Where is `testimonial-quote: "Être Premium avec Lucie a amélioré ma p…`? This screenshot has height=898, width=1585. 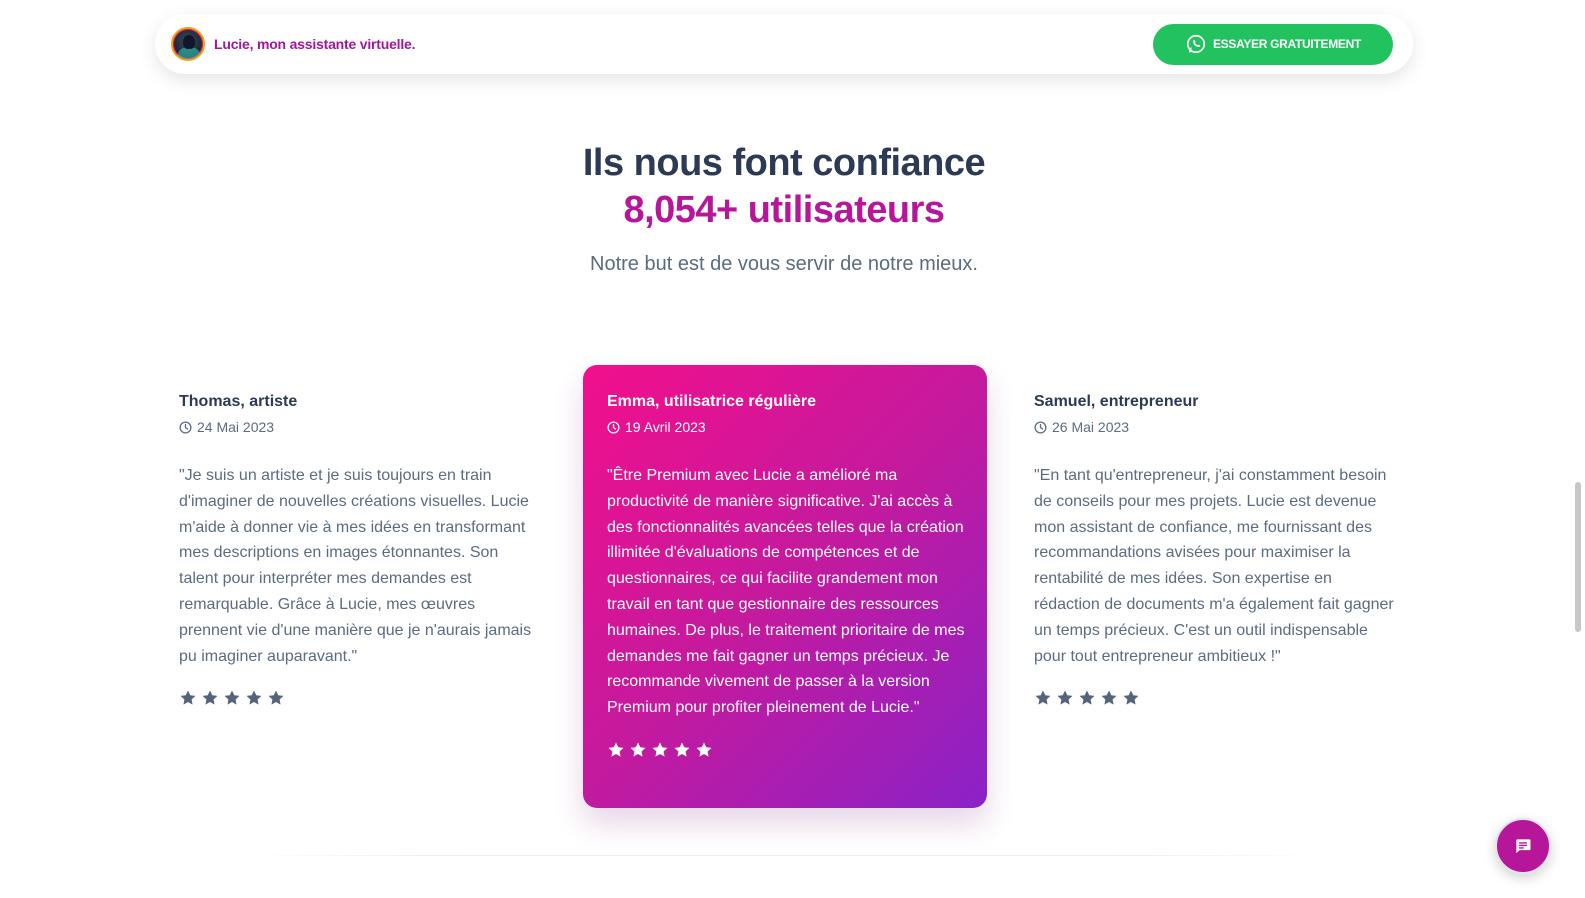 testimonial-quote: "Être Premium avec Lucie a amélioré ma p… is located at coordinates (786, 592).